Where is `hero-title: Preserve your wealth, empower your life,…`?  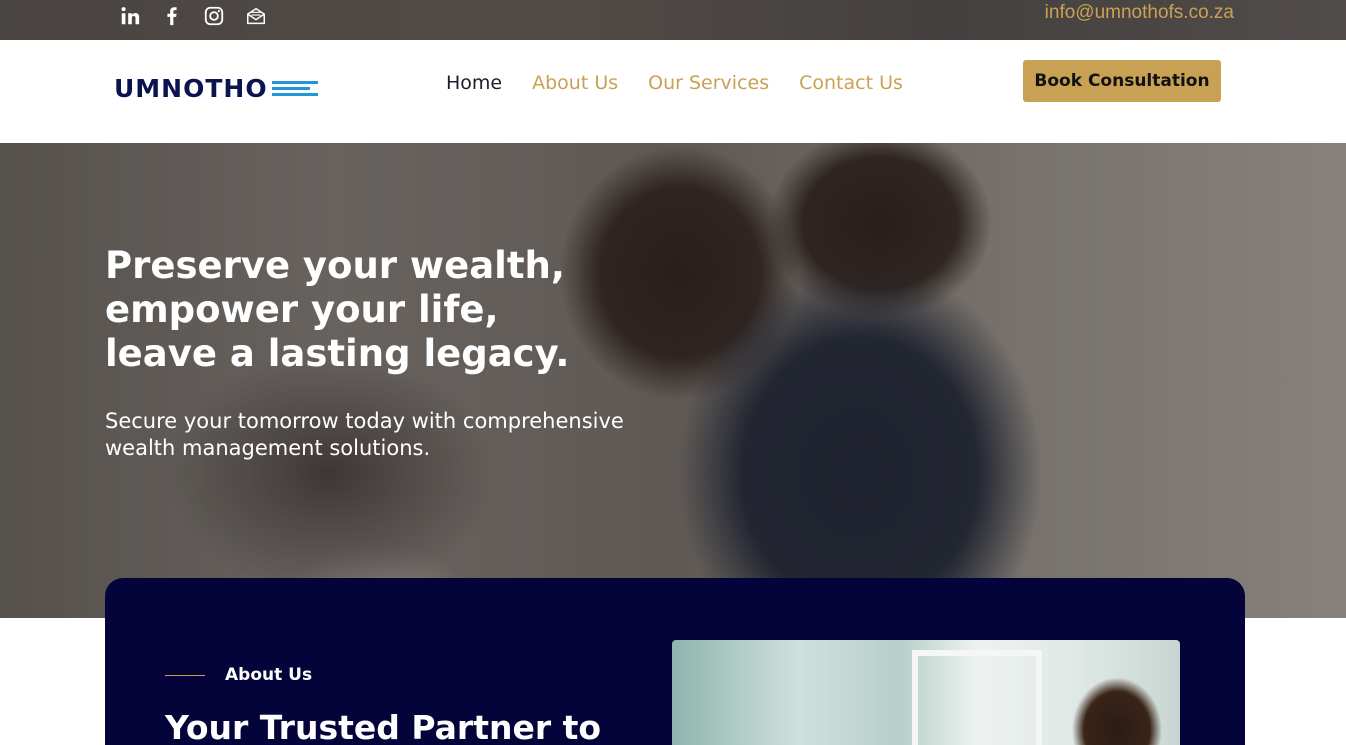
hero-title: Preserve your wealth, empower your life,… is located at coordinates (365, 310).